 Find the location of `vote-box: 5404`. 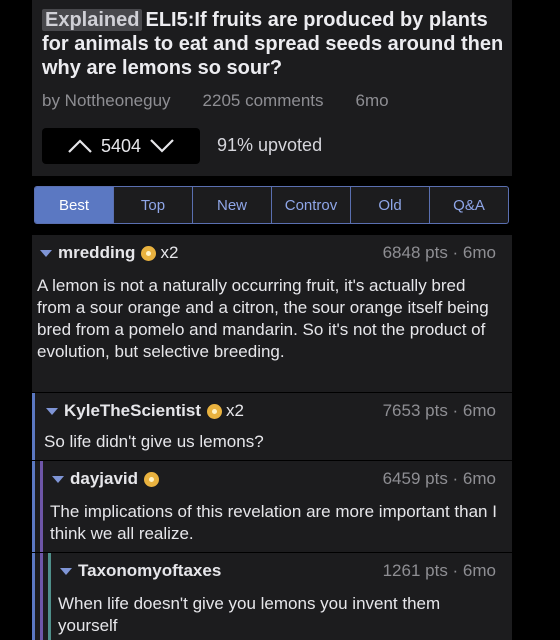

vote-box: 5404 is located at coordinates (121, 146).